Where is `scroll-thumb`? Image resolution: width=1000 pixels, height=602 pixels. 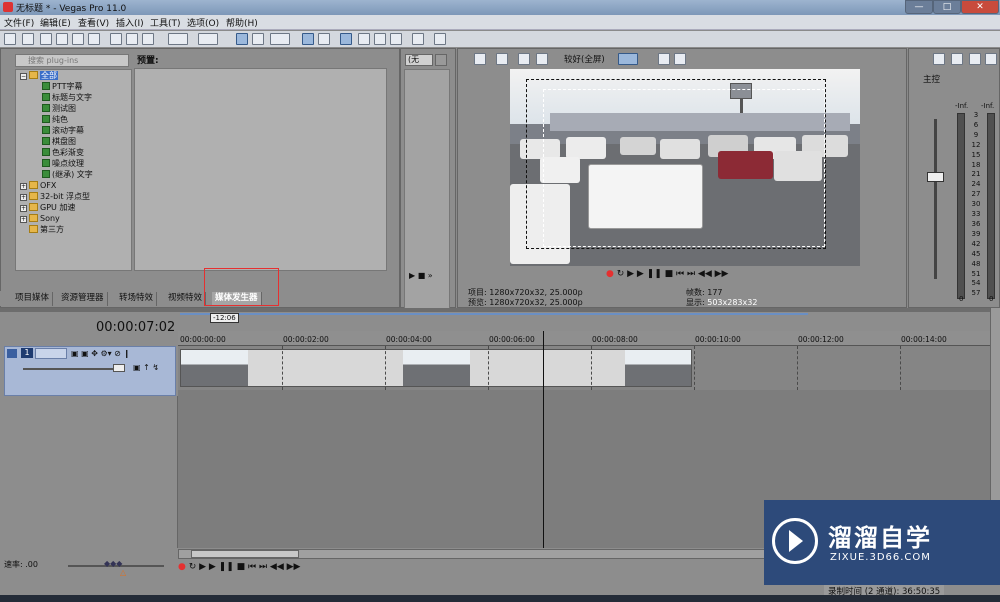 scroll-thumb is located at coordinates (245, 554).